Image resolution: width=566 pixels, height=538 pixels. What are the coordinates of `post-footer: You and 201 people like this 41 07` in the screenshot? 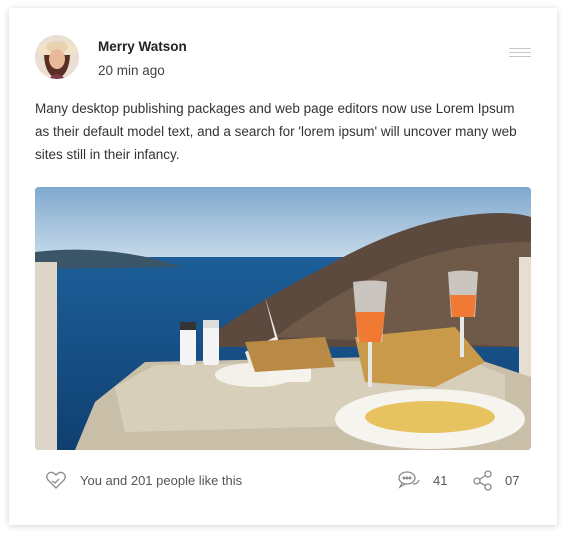 It's located at (283, 479).